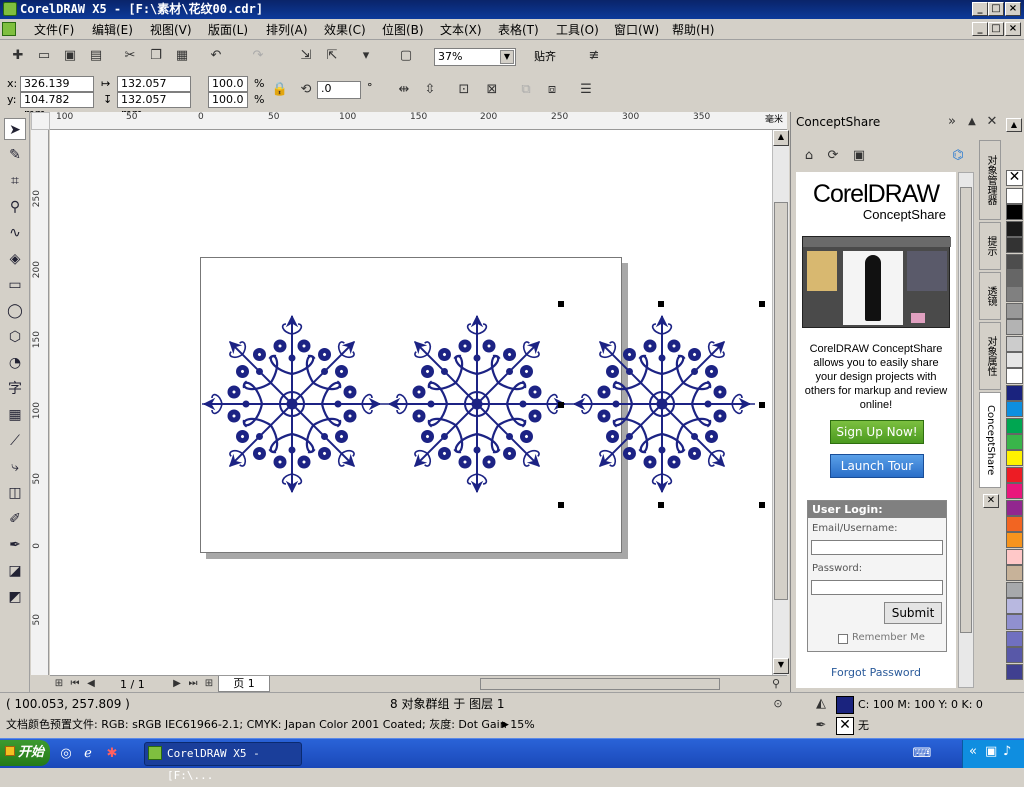  Describe the element at coordinates (990, 440) in the screenshot. I see `tab-conceptshare: ConceptShare` at that location.